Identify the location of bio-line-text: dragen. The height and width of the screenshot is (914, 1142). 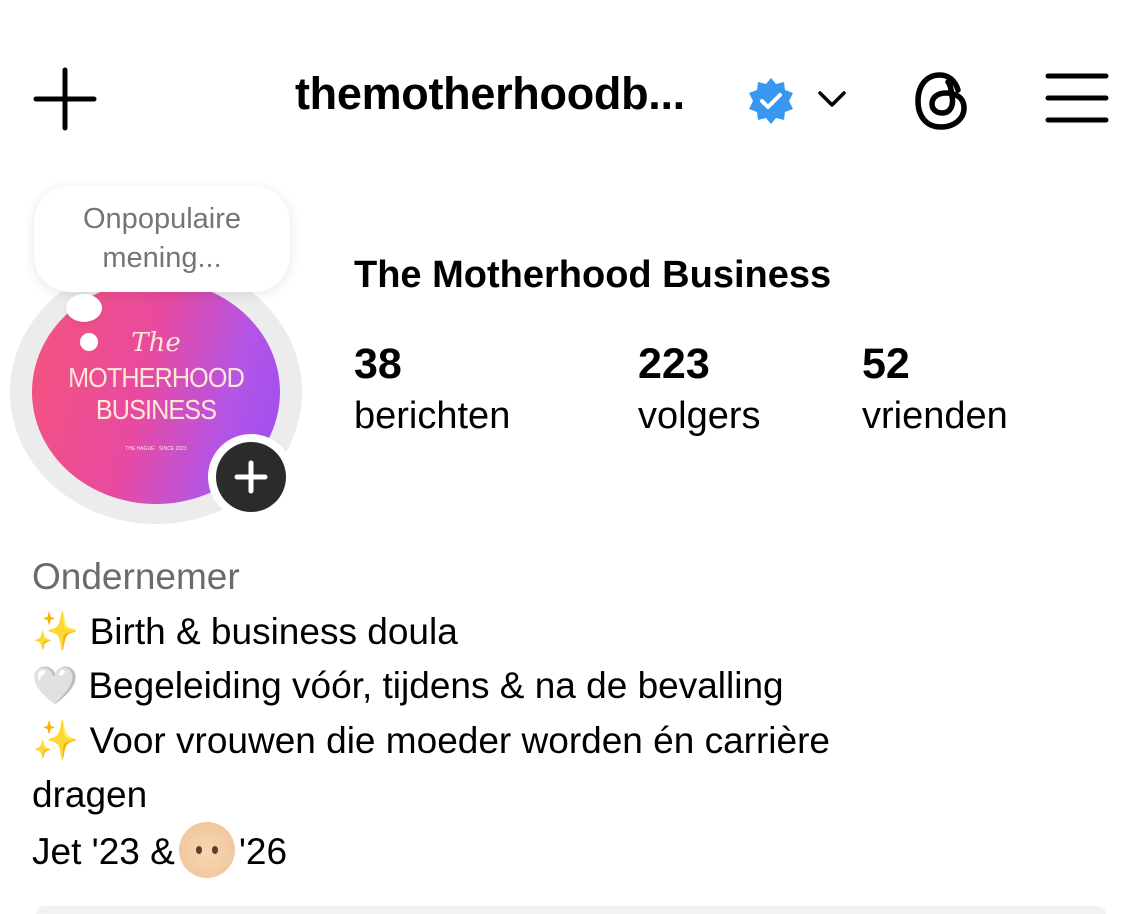
(90, 794).